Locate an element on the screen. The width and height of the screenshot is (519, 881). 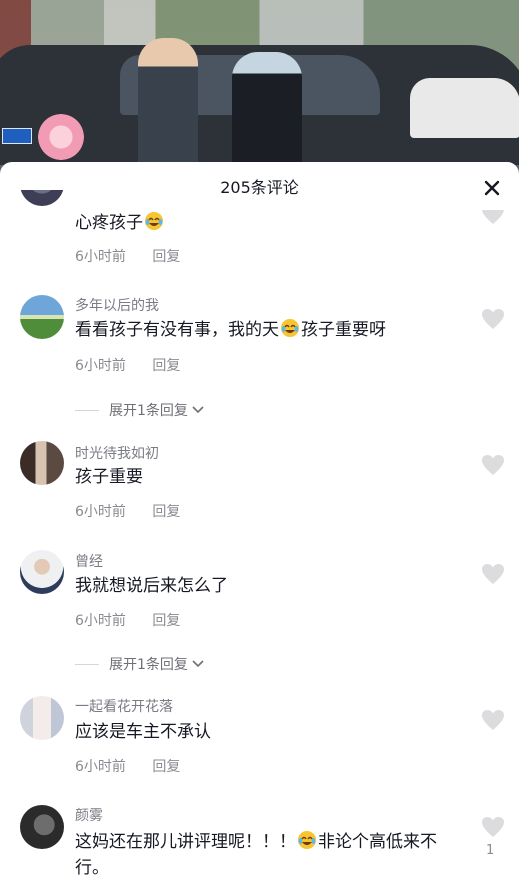
comment-content: 应该是车主不承认 is located at coordinates (143, 732).